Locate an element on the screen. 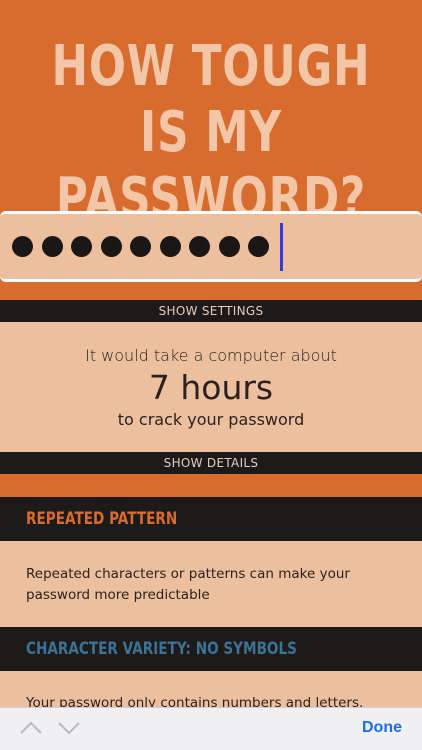  title-line-1: HOW TOUGH IS MY is located at coordinates (211, 99).